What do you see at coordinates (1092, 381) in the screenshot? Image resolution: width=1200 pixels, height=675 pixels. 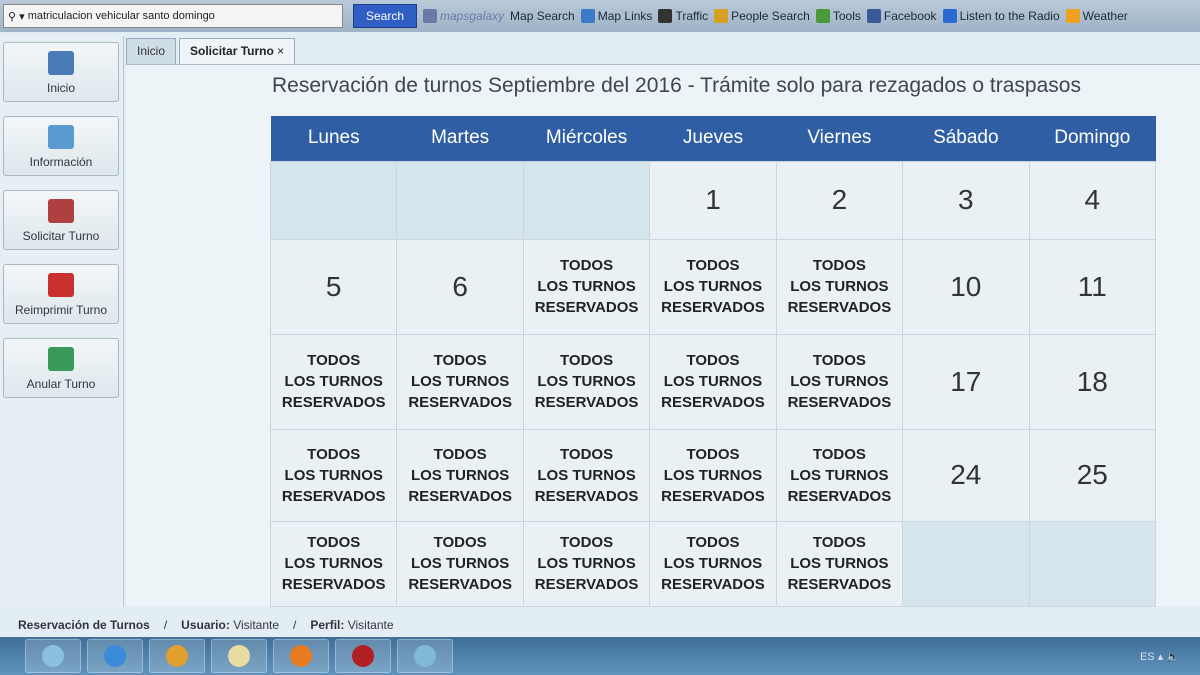 I see `calendar-day-18: 18` at bounding box center [1092, 381].